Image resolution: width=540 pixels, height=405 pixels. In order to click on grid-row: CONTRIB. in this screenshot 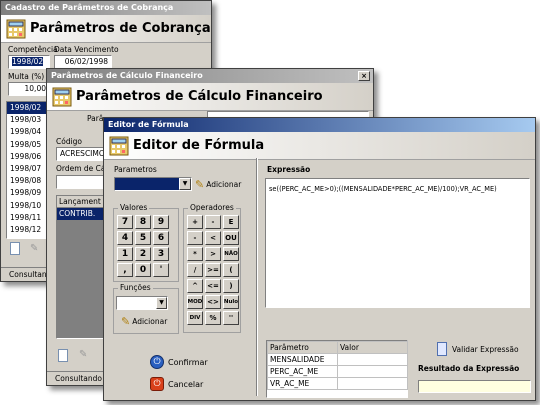, I will do `click(81, 214)`.